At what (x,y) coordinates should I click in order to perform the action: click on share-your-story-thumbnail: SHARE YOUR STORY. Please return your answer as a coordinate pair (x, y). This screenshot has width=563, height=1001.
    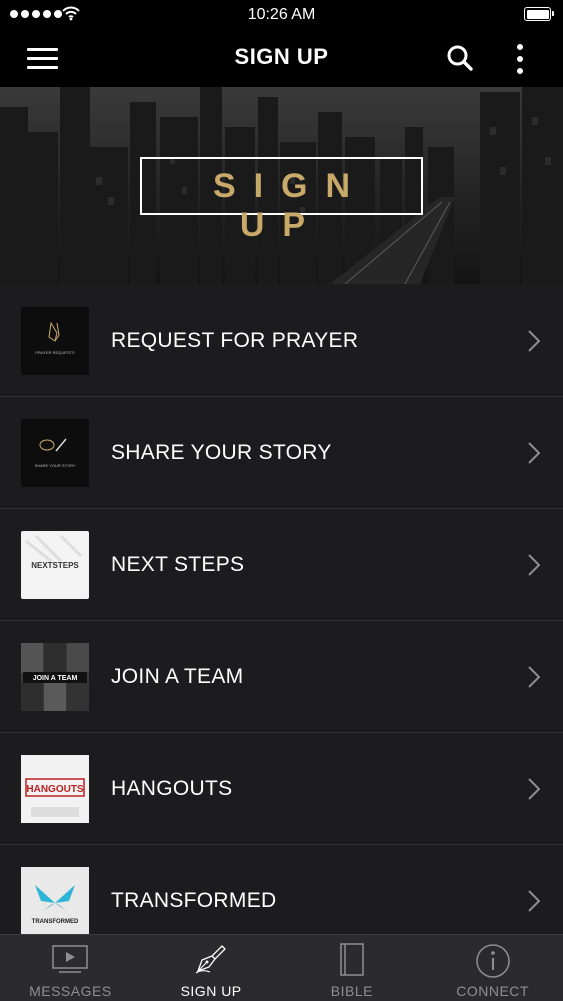
    Looking at the image, I should click on (55, 453).